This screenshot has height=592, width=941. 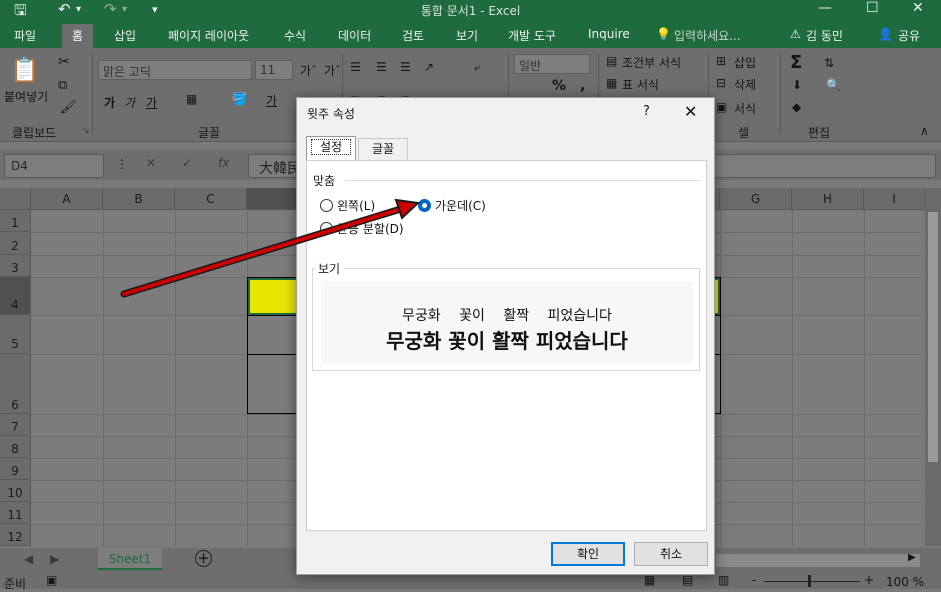 I want to click on tab-formulas: 수식, so click(x=295, y=35).